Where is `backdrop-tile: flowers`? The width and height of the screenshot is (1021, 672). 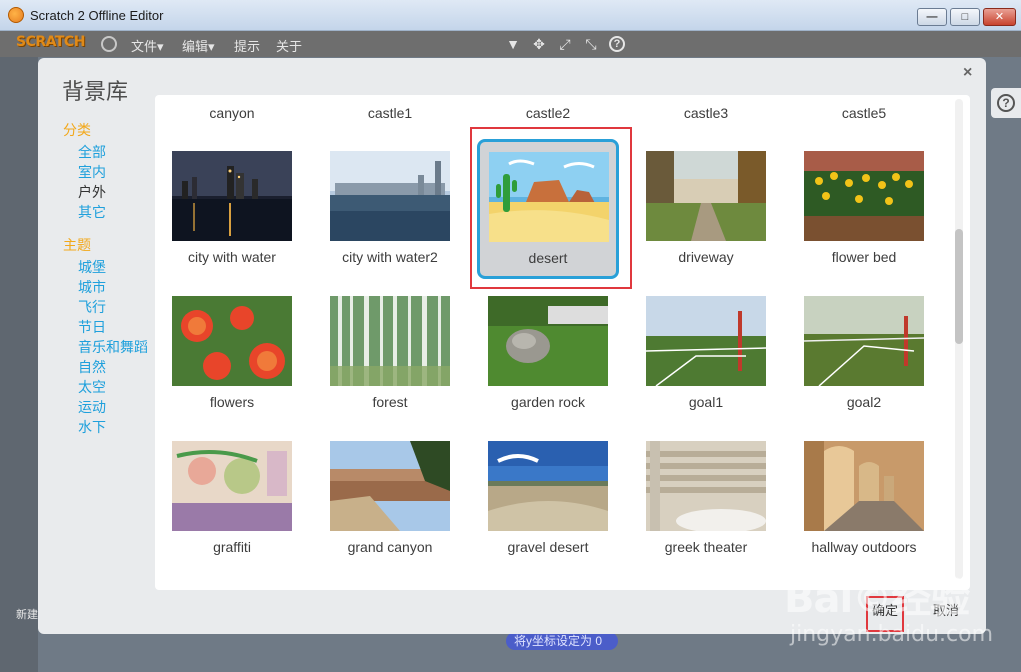
backdrop-tile: flowers is located at coordinates (232, 359).